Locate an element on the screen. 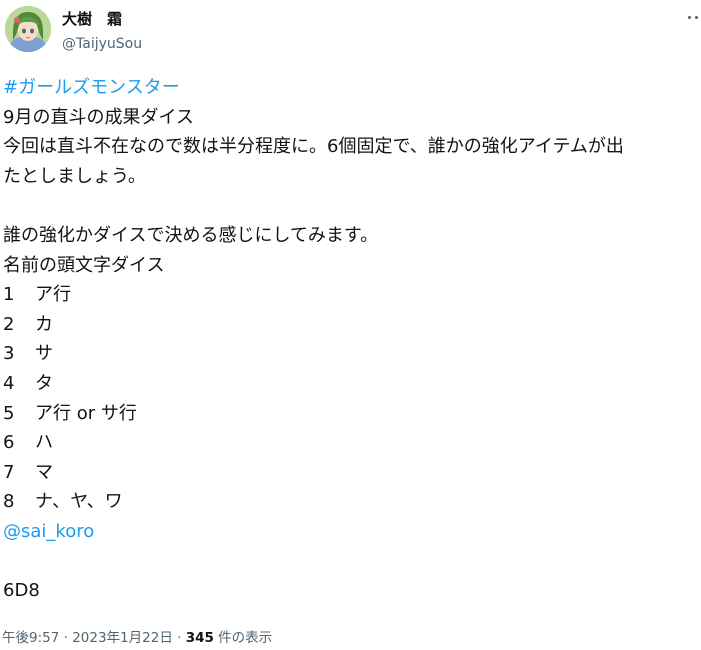 The width and height of the screenshot is (701, 650). dice-list-item: 8 ナ、ヤ、ワ is located at coordinates (351, 502).